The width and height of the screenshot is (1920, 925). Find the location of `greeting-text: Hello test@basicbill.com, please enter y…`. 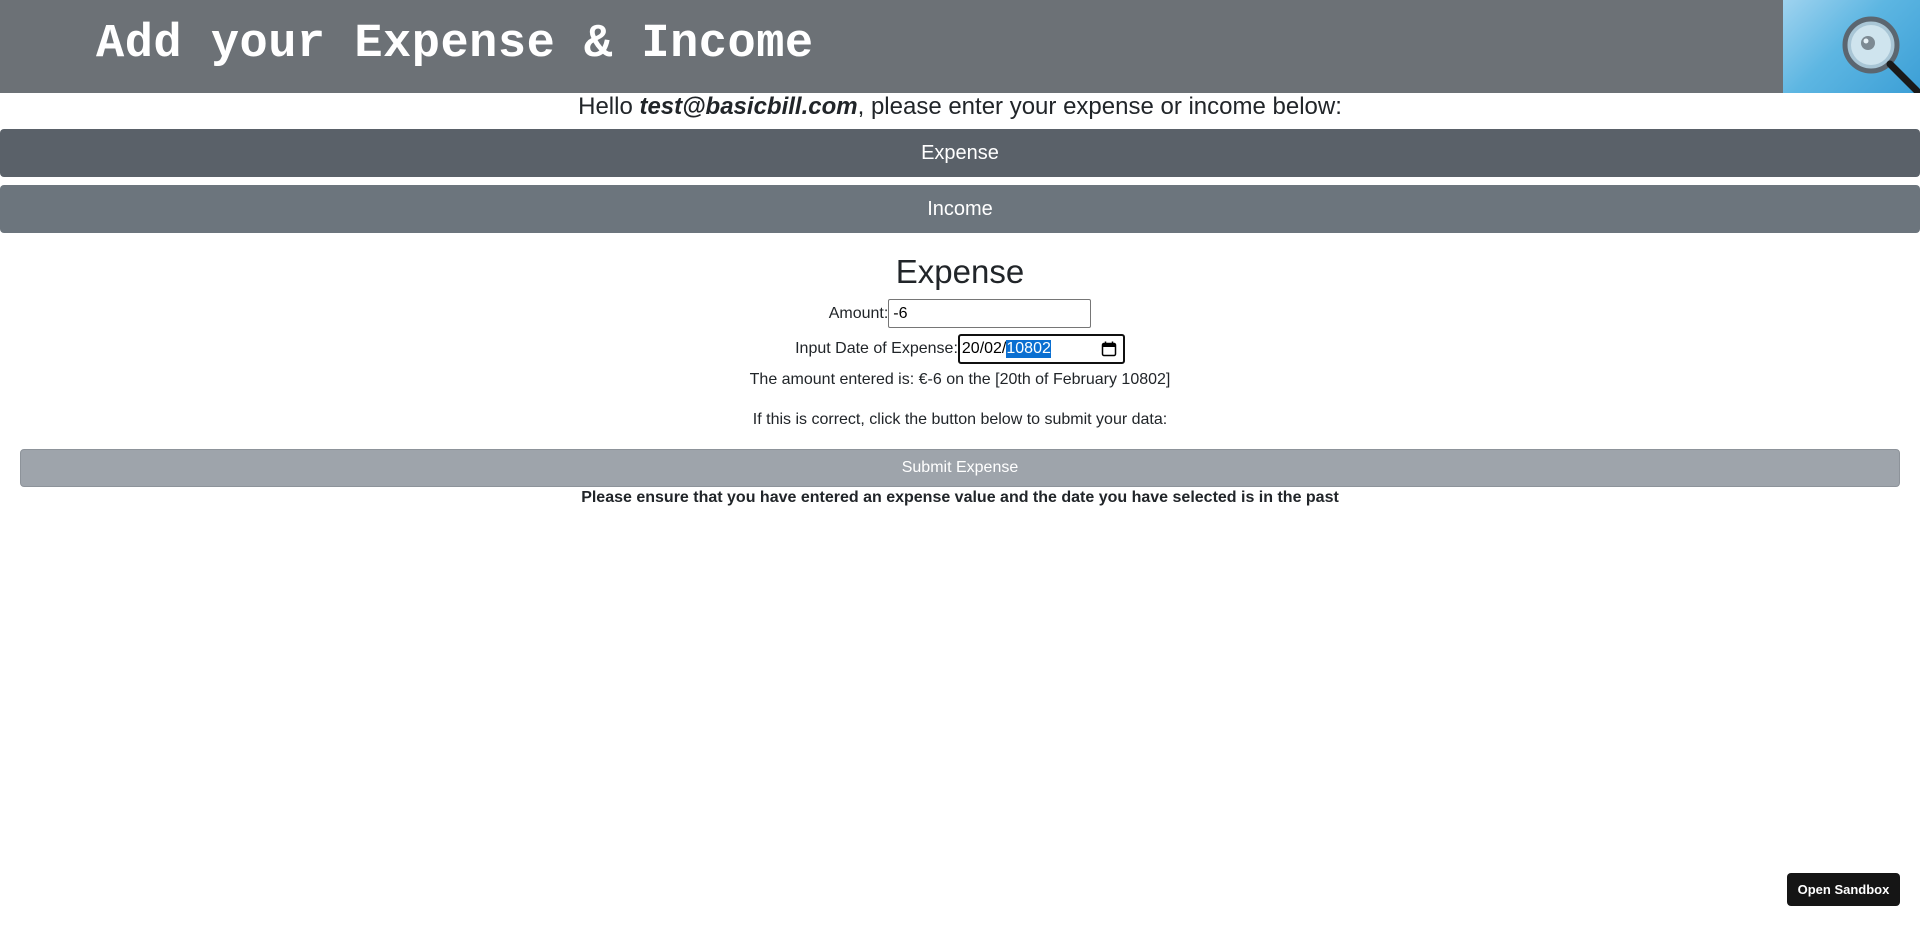

greeting-text: Hello test@basicbill.com, please enter y… is located at coordinates (960, 107).